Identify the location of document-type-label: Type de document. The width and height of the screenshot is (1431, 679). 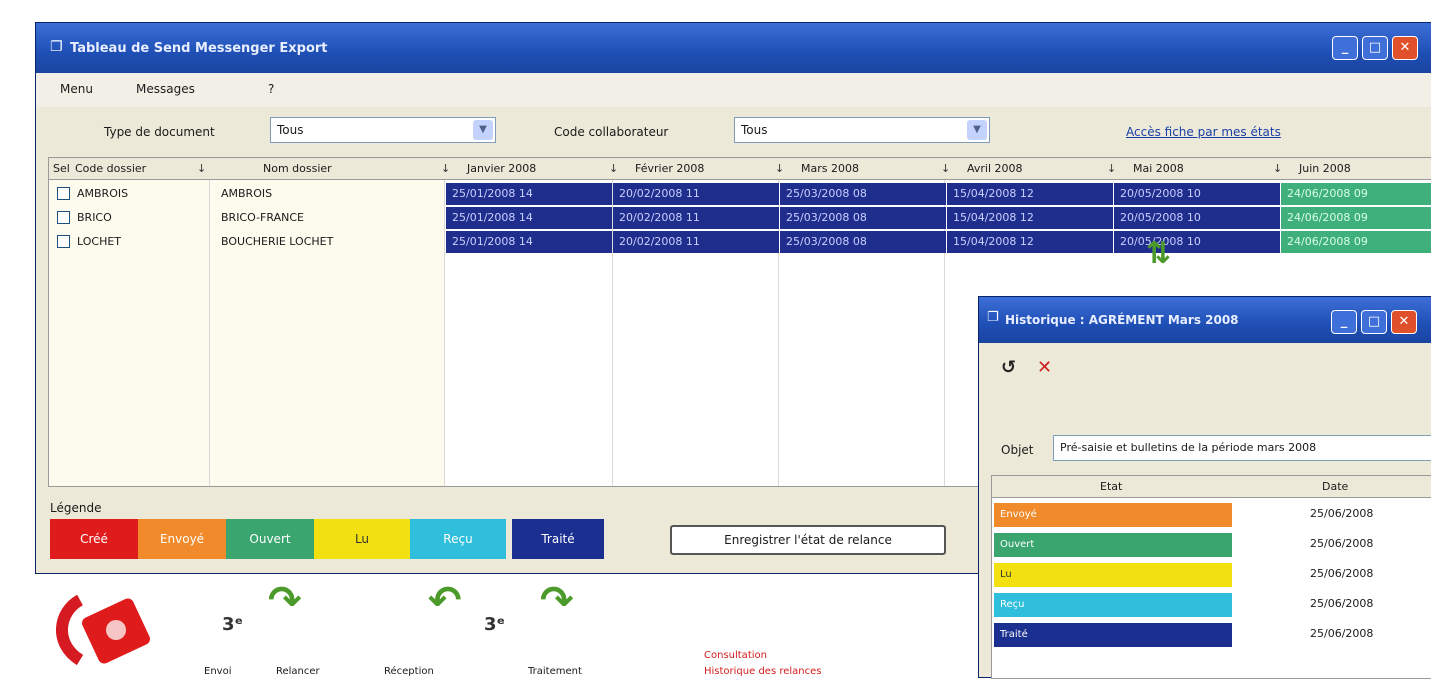
(159, 132).